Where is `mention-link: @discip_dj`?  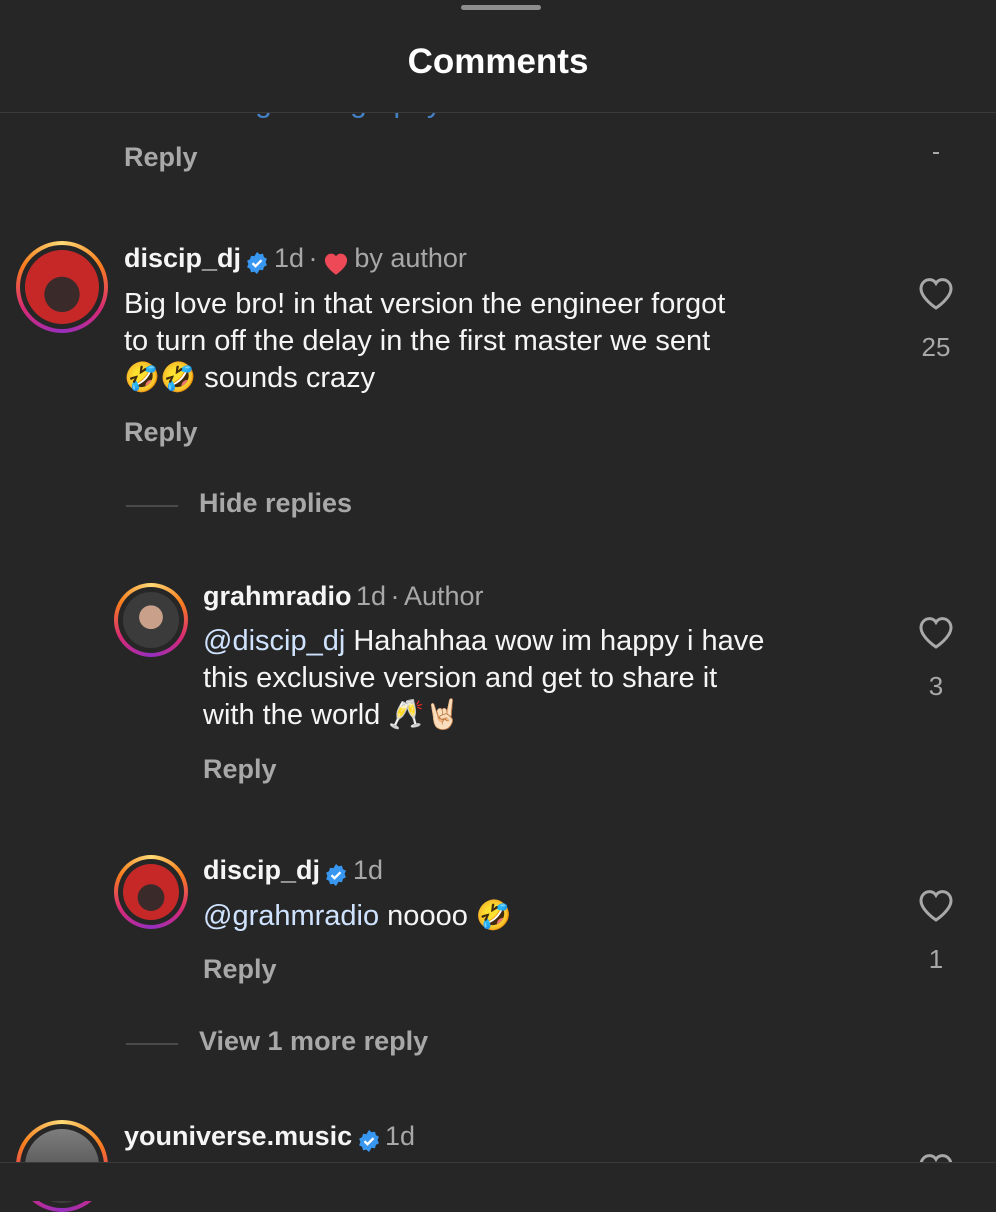 mention-link: @discip_dj is located at coordinates (274, 641).